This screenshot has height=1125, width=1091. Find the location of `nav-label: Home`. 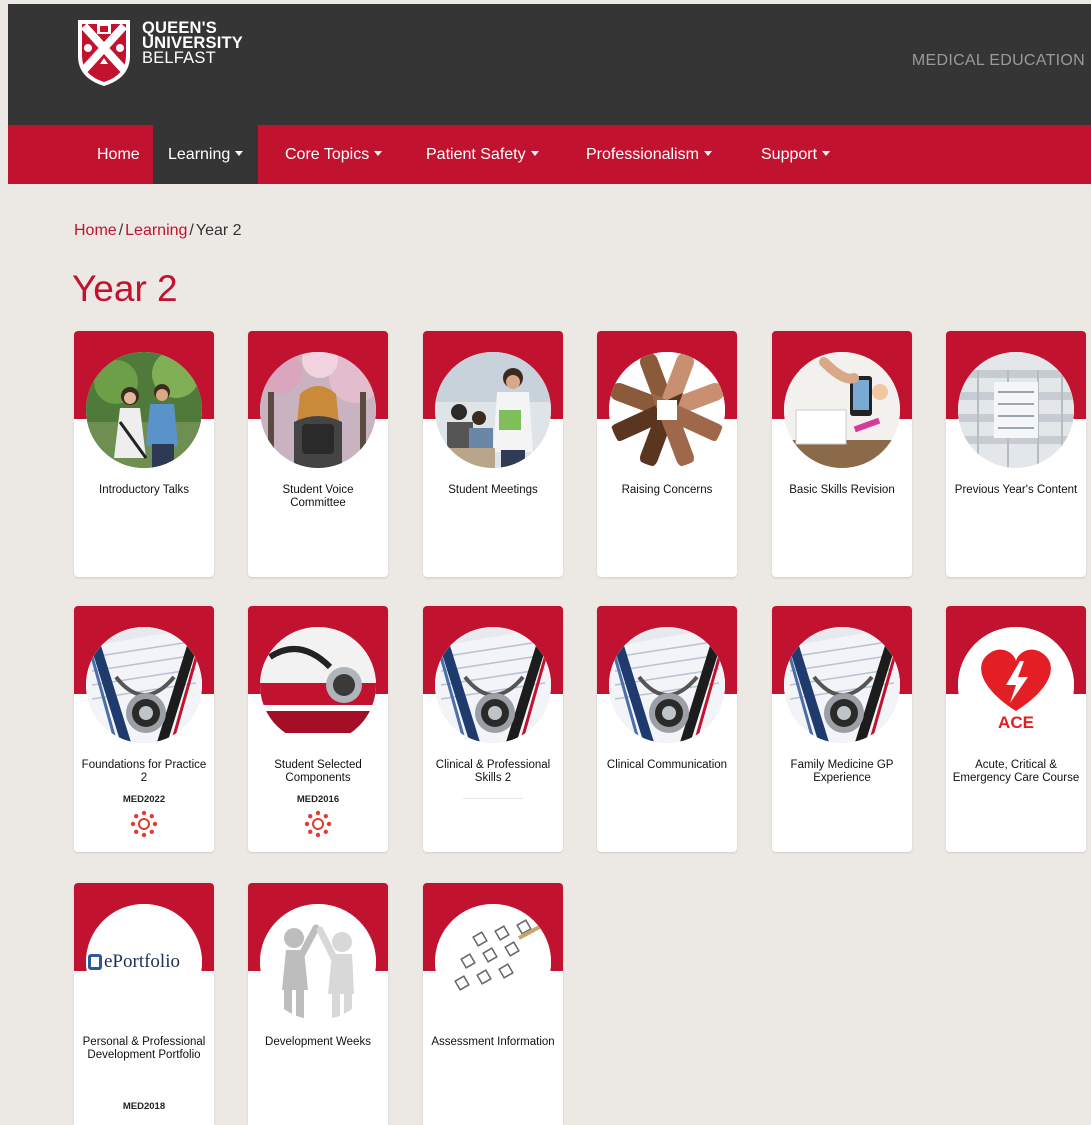

nav-label: Home is located at coordinates (118, 154).